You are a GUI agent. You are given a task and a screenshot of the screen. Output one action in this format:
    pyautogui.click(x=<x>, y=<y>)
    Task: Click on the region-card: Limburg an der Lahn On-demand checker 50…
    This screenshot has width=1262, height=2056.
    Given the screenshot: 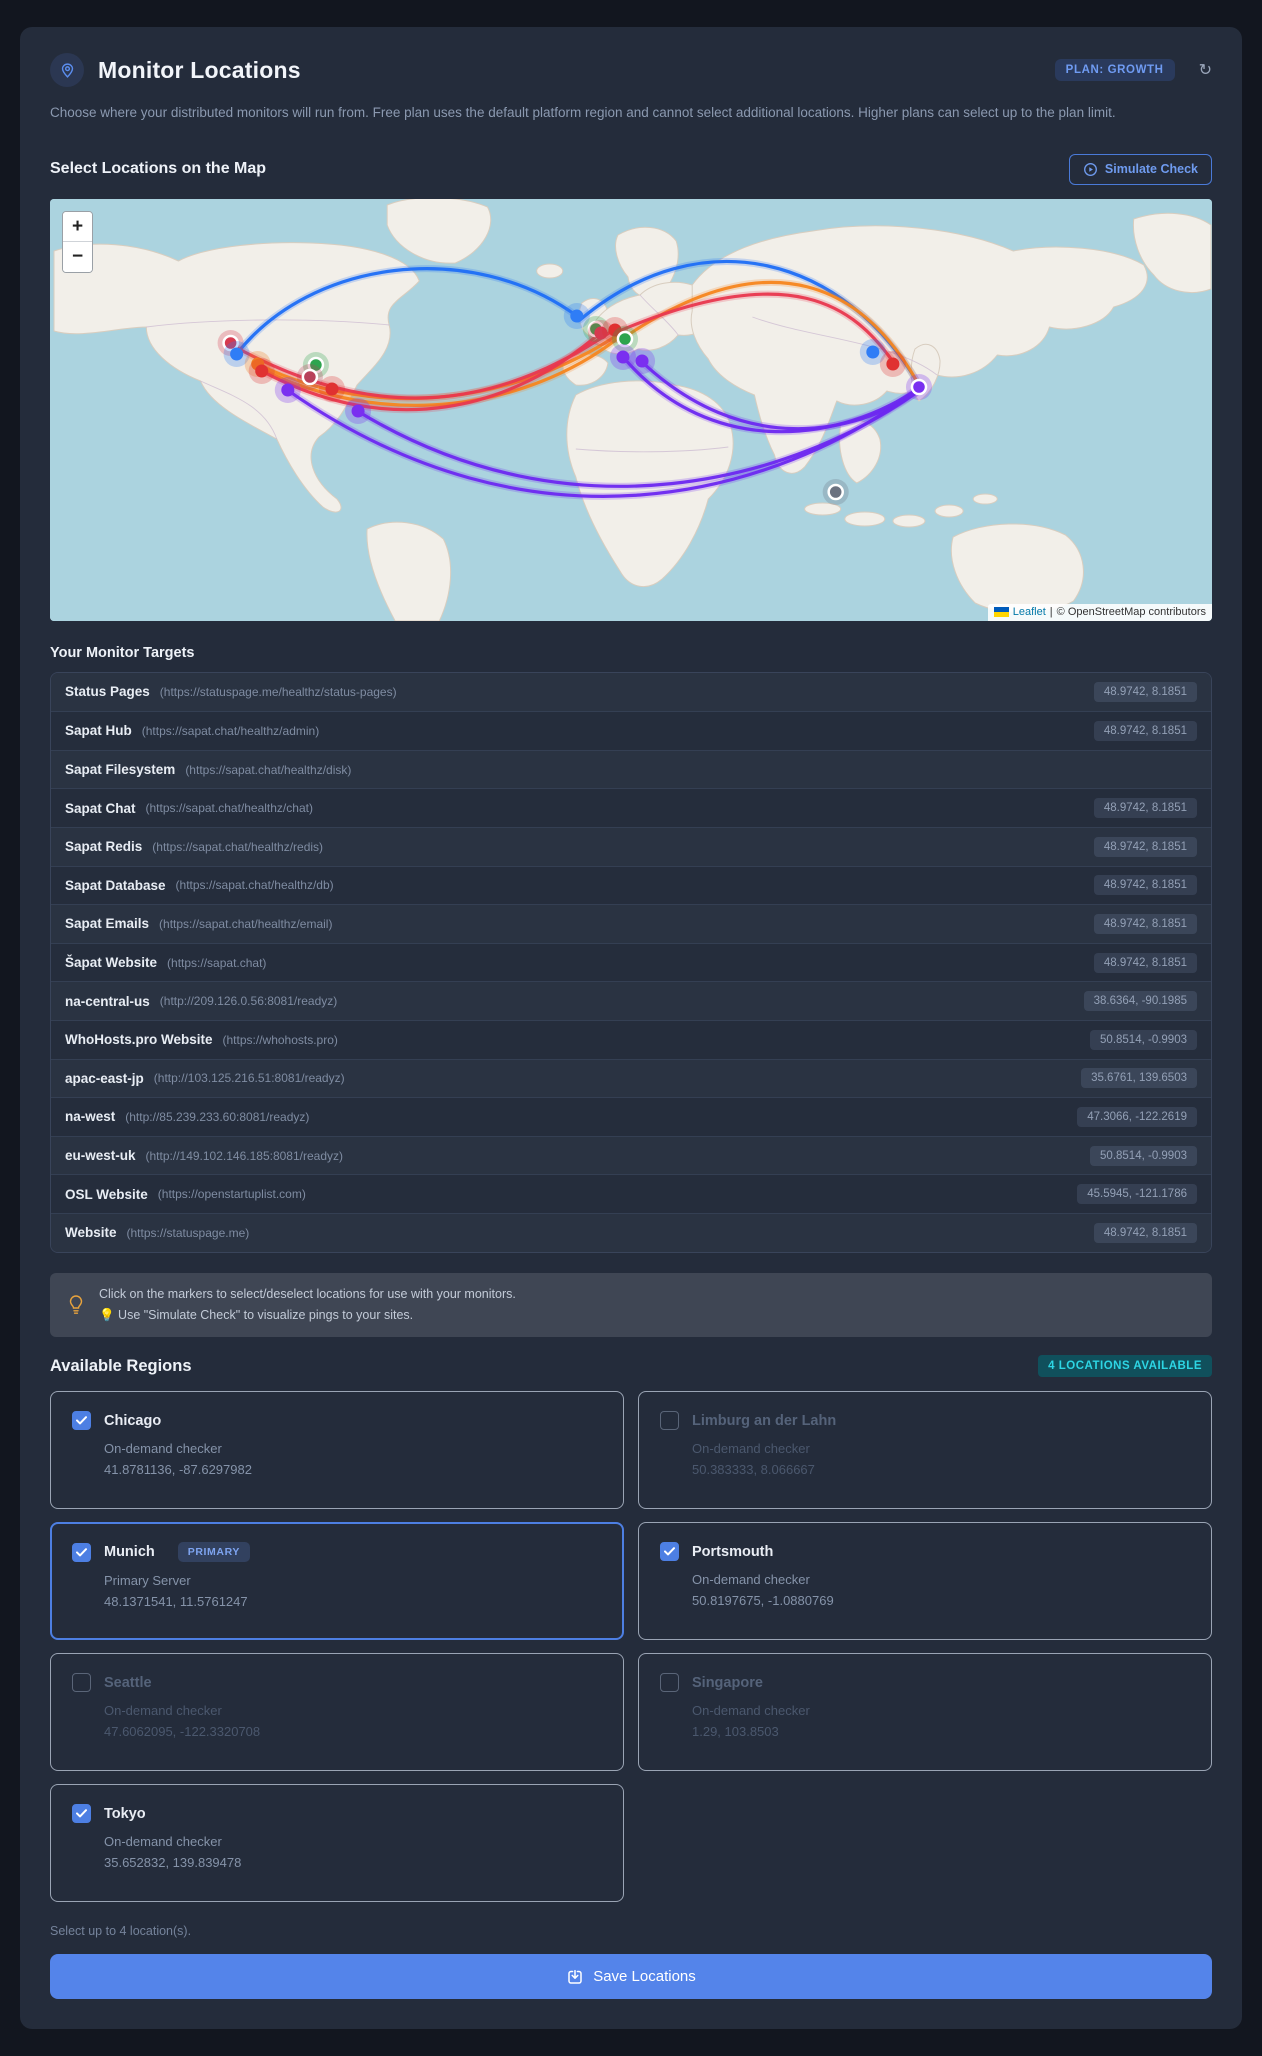 What is the action you would take?
    pyautogui.click(x=925, y=1450)
    